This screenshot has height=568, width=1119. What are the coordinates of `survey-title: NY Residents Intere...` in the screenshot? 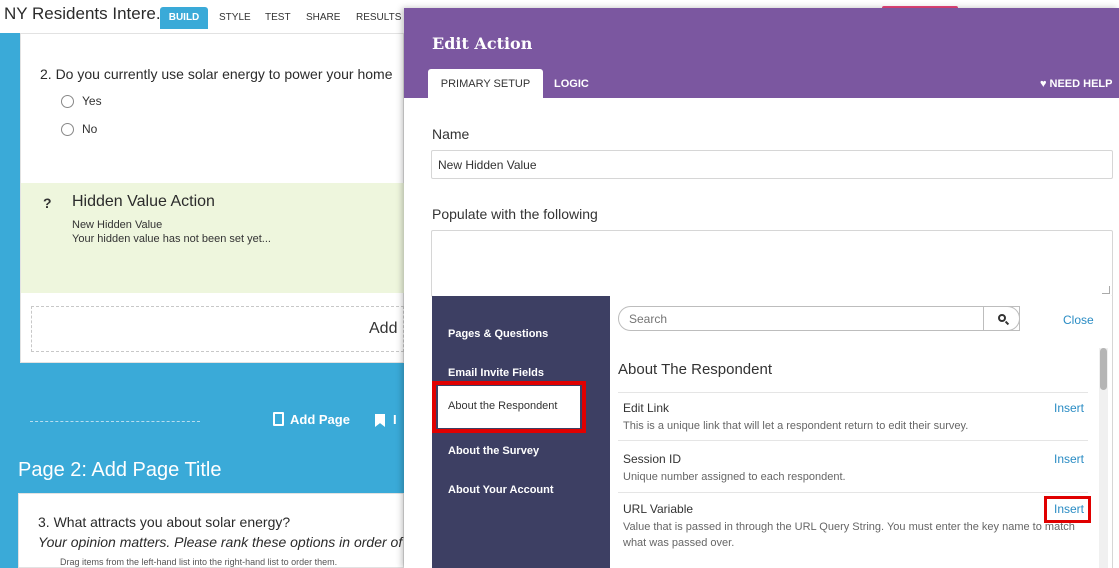 It's located at (87, 13).